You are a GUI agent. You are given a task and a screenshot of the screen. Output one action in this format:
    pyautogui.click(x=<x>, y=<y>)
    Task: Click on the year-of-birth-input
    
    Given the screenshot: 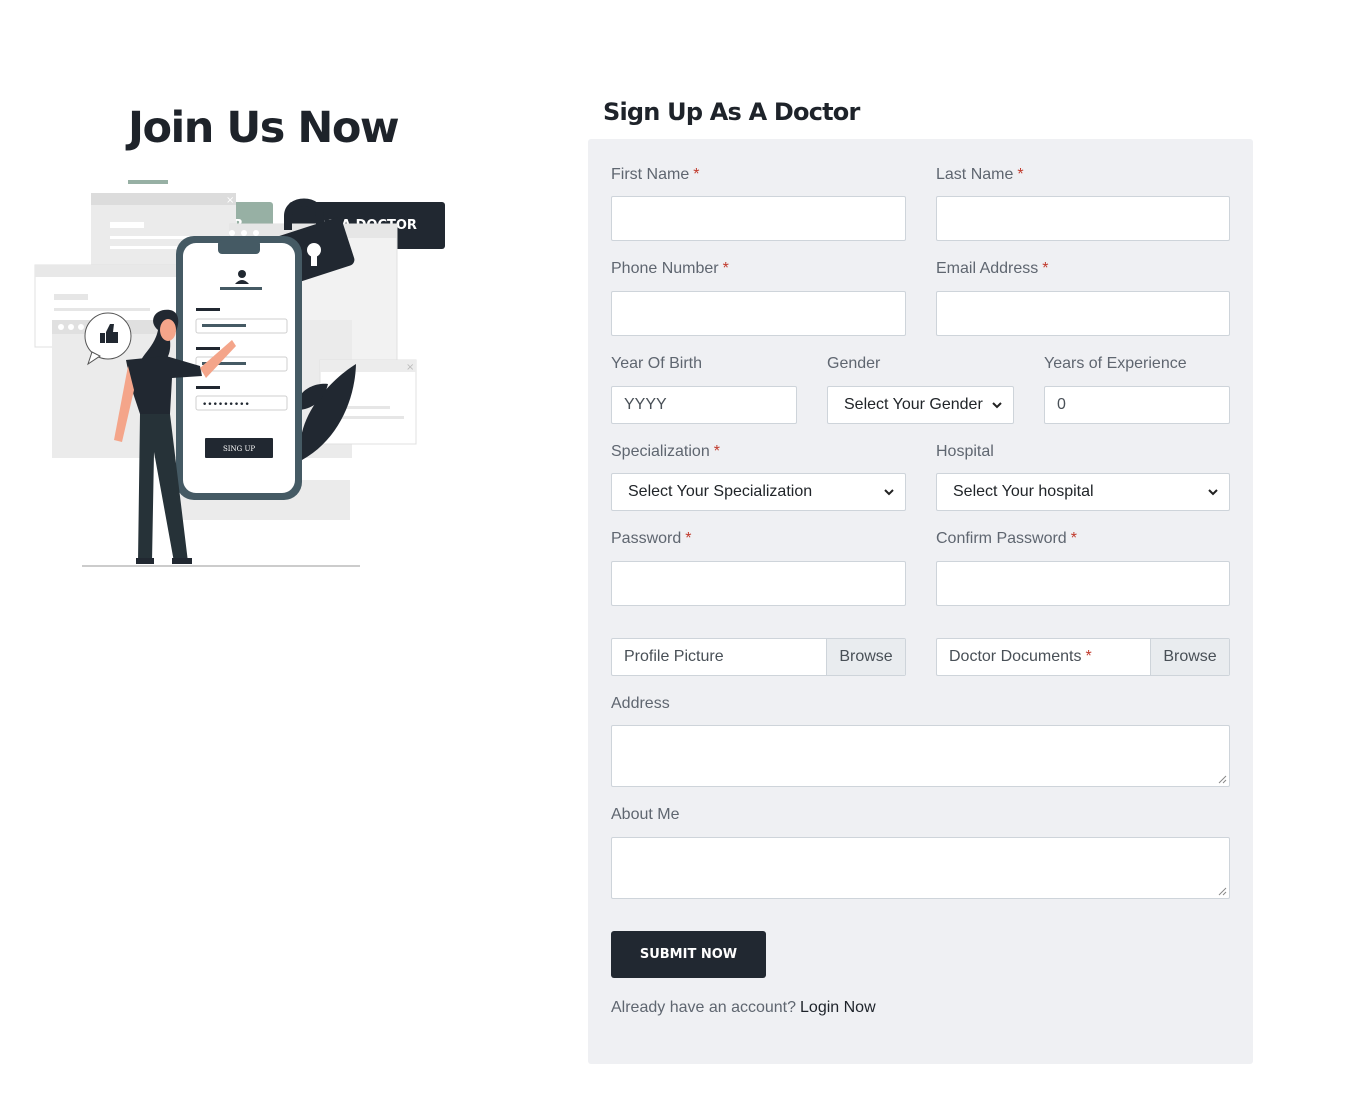 What is the action you would take?
    pyautogui.click(x=704, y=405)
    